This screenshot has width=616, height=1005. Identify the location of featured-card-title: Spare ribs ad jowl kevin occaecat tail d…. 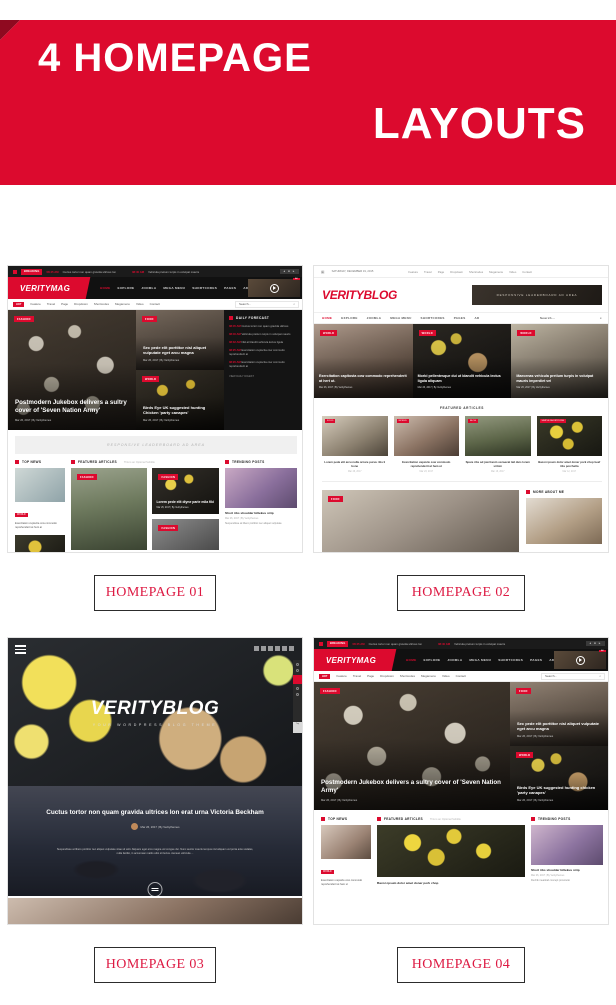
(498, 464).